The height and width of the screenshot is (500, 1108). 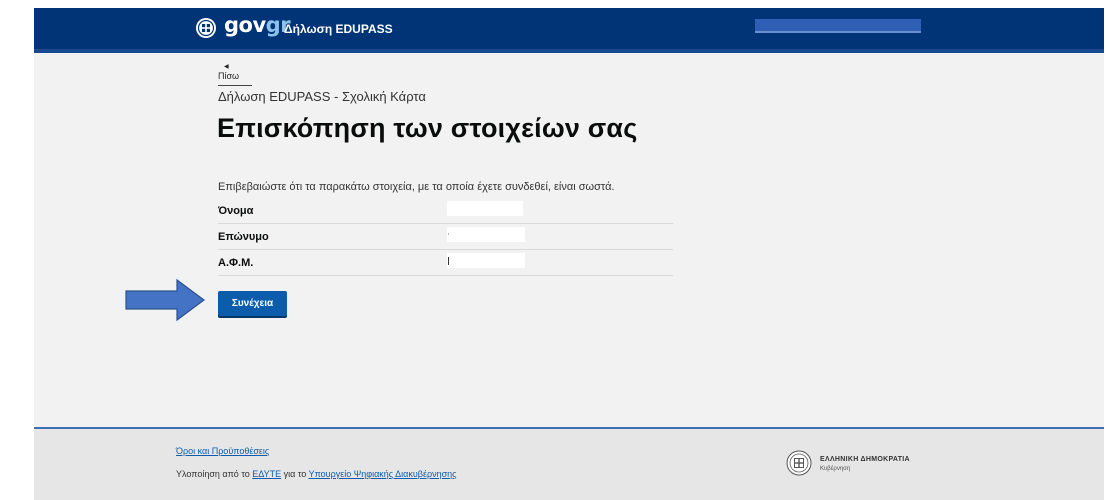 What do you see at coordinates (229, 76) in the screenshot?
I see `back-label: Πίσω` at bounding box center [229, 76].